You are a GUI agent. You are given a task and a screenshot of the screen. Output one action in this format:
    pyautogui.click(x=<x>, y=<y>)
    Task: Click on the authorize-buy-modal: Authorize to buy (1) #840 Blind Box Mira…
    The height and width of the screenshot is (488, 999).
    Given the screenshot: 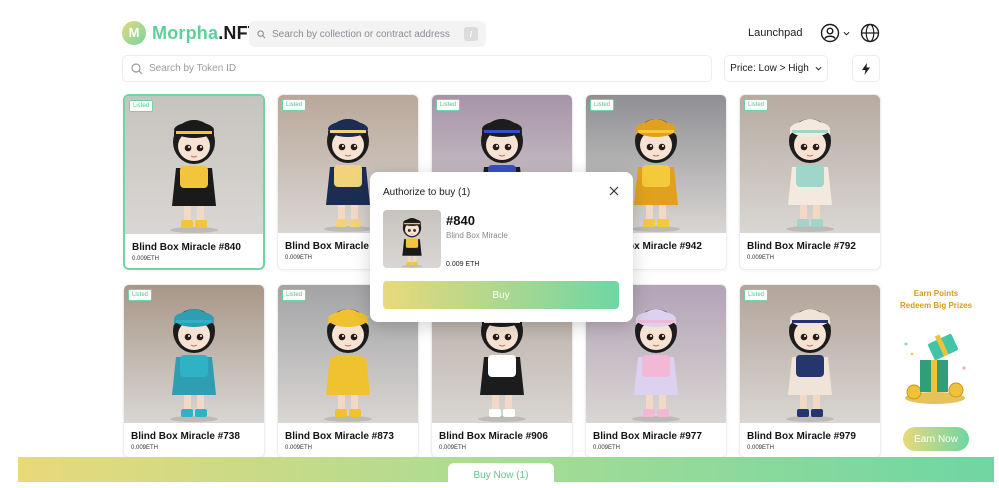 What is the action you would take?
    pyautogui.click(x=501, y=247)
    